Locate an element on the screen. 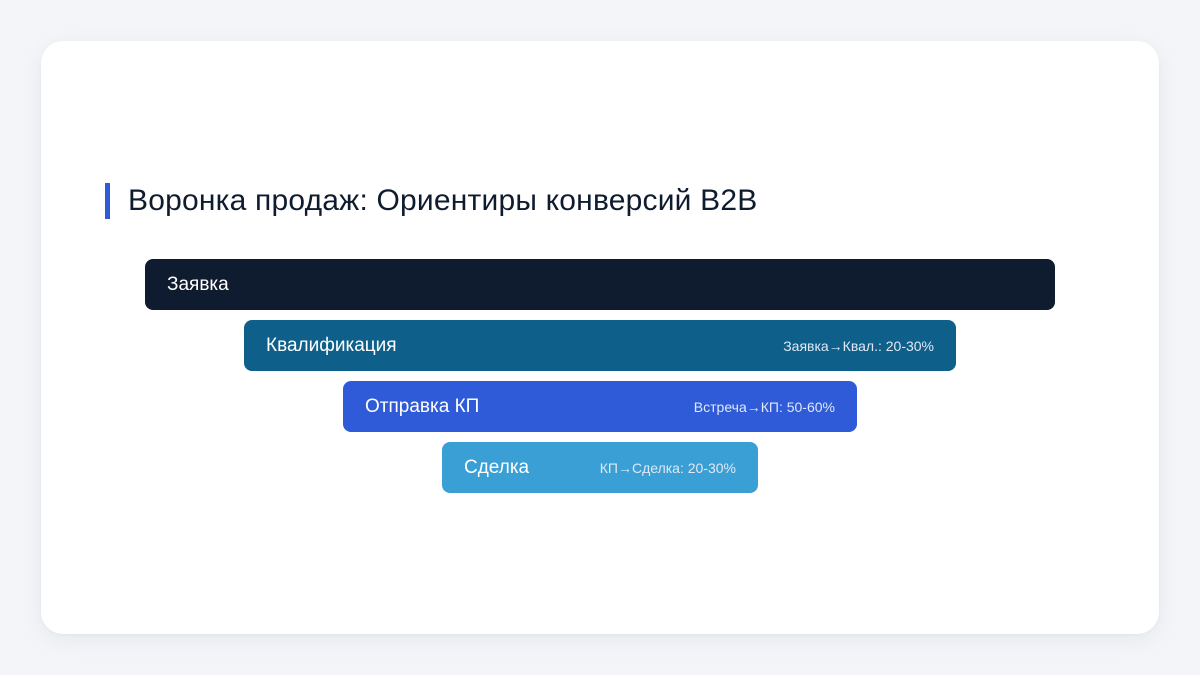 This screenshot has width=1200, height=675. stage-conversion-rate: Заявка→Квал.: 20-30% is located at coordinates (858, 345).